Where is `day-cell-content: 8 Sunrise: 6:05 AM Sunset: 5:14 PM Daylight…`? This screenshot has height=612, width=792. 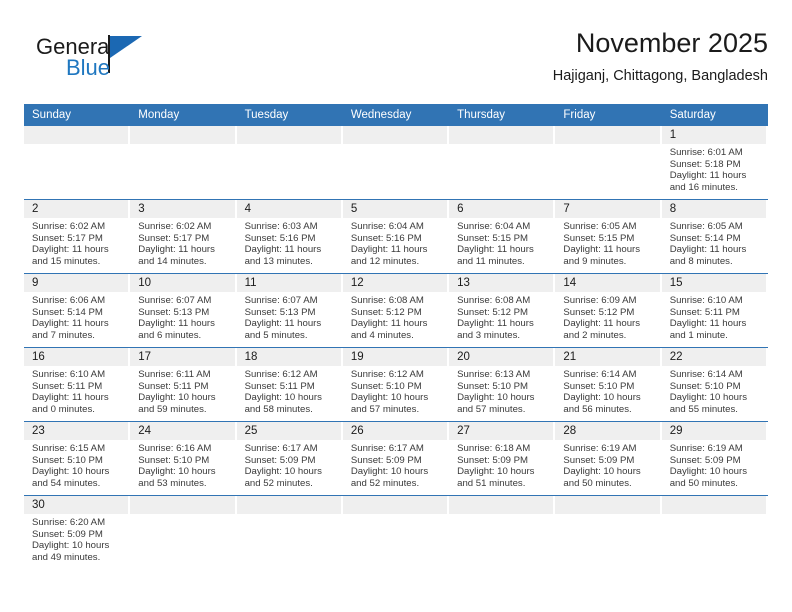
day-cell-content: 8 Sunrise: 6:05 AM Sunset: 5:14 PM Daylight… is located at coordinates (714, 236).